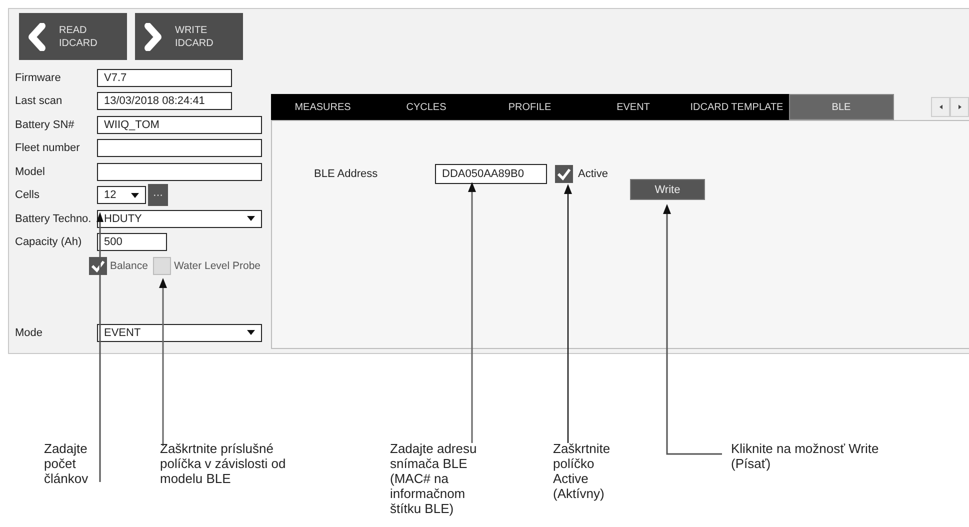  What do you see at coordinates (434, 478) in the screenshot?
I see `callout-text: Zadajte adresu snímača BLE (MAC# na informačnom štítku BLE)` at bounding box center [434, 478].